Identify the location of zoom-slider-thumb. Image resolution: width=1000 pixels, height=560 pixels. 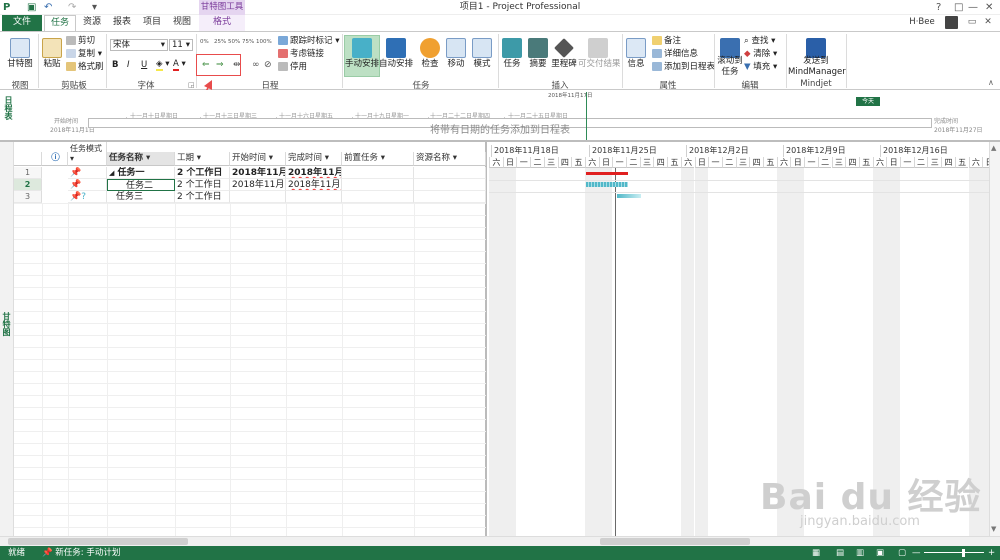
(963, 553).